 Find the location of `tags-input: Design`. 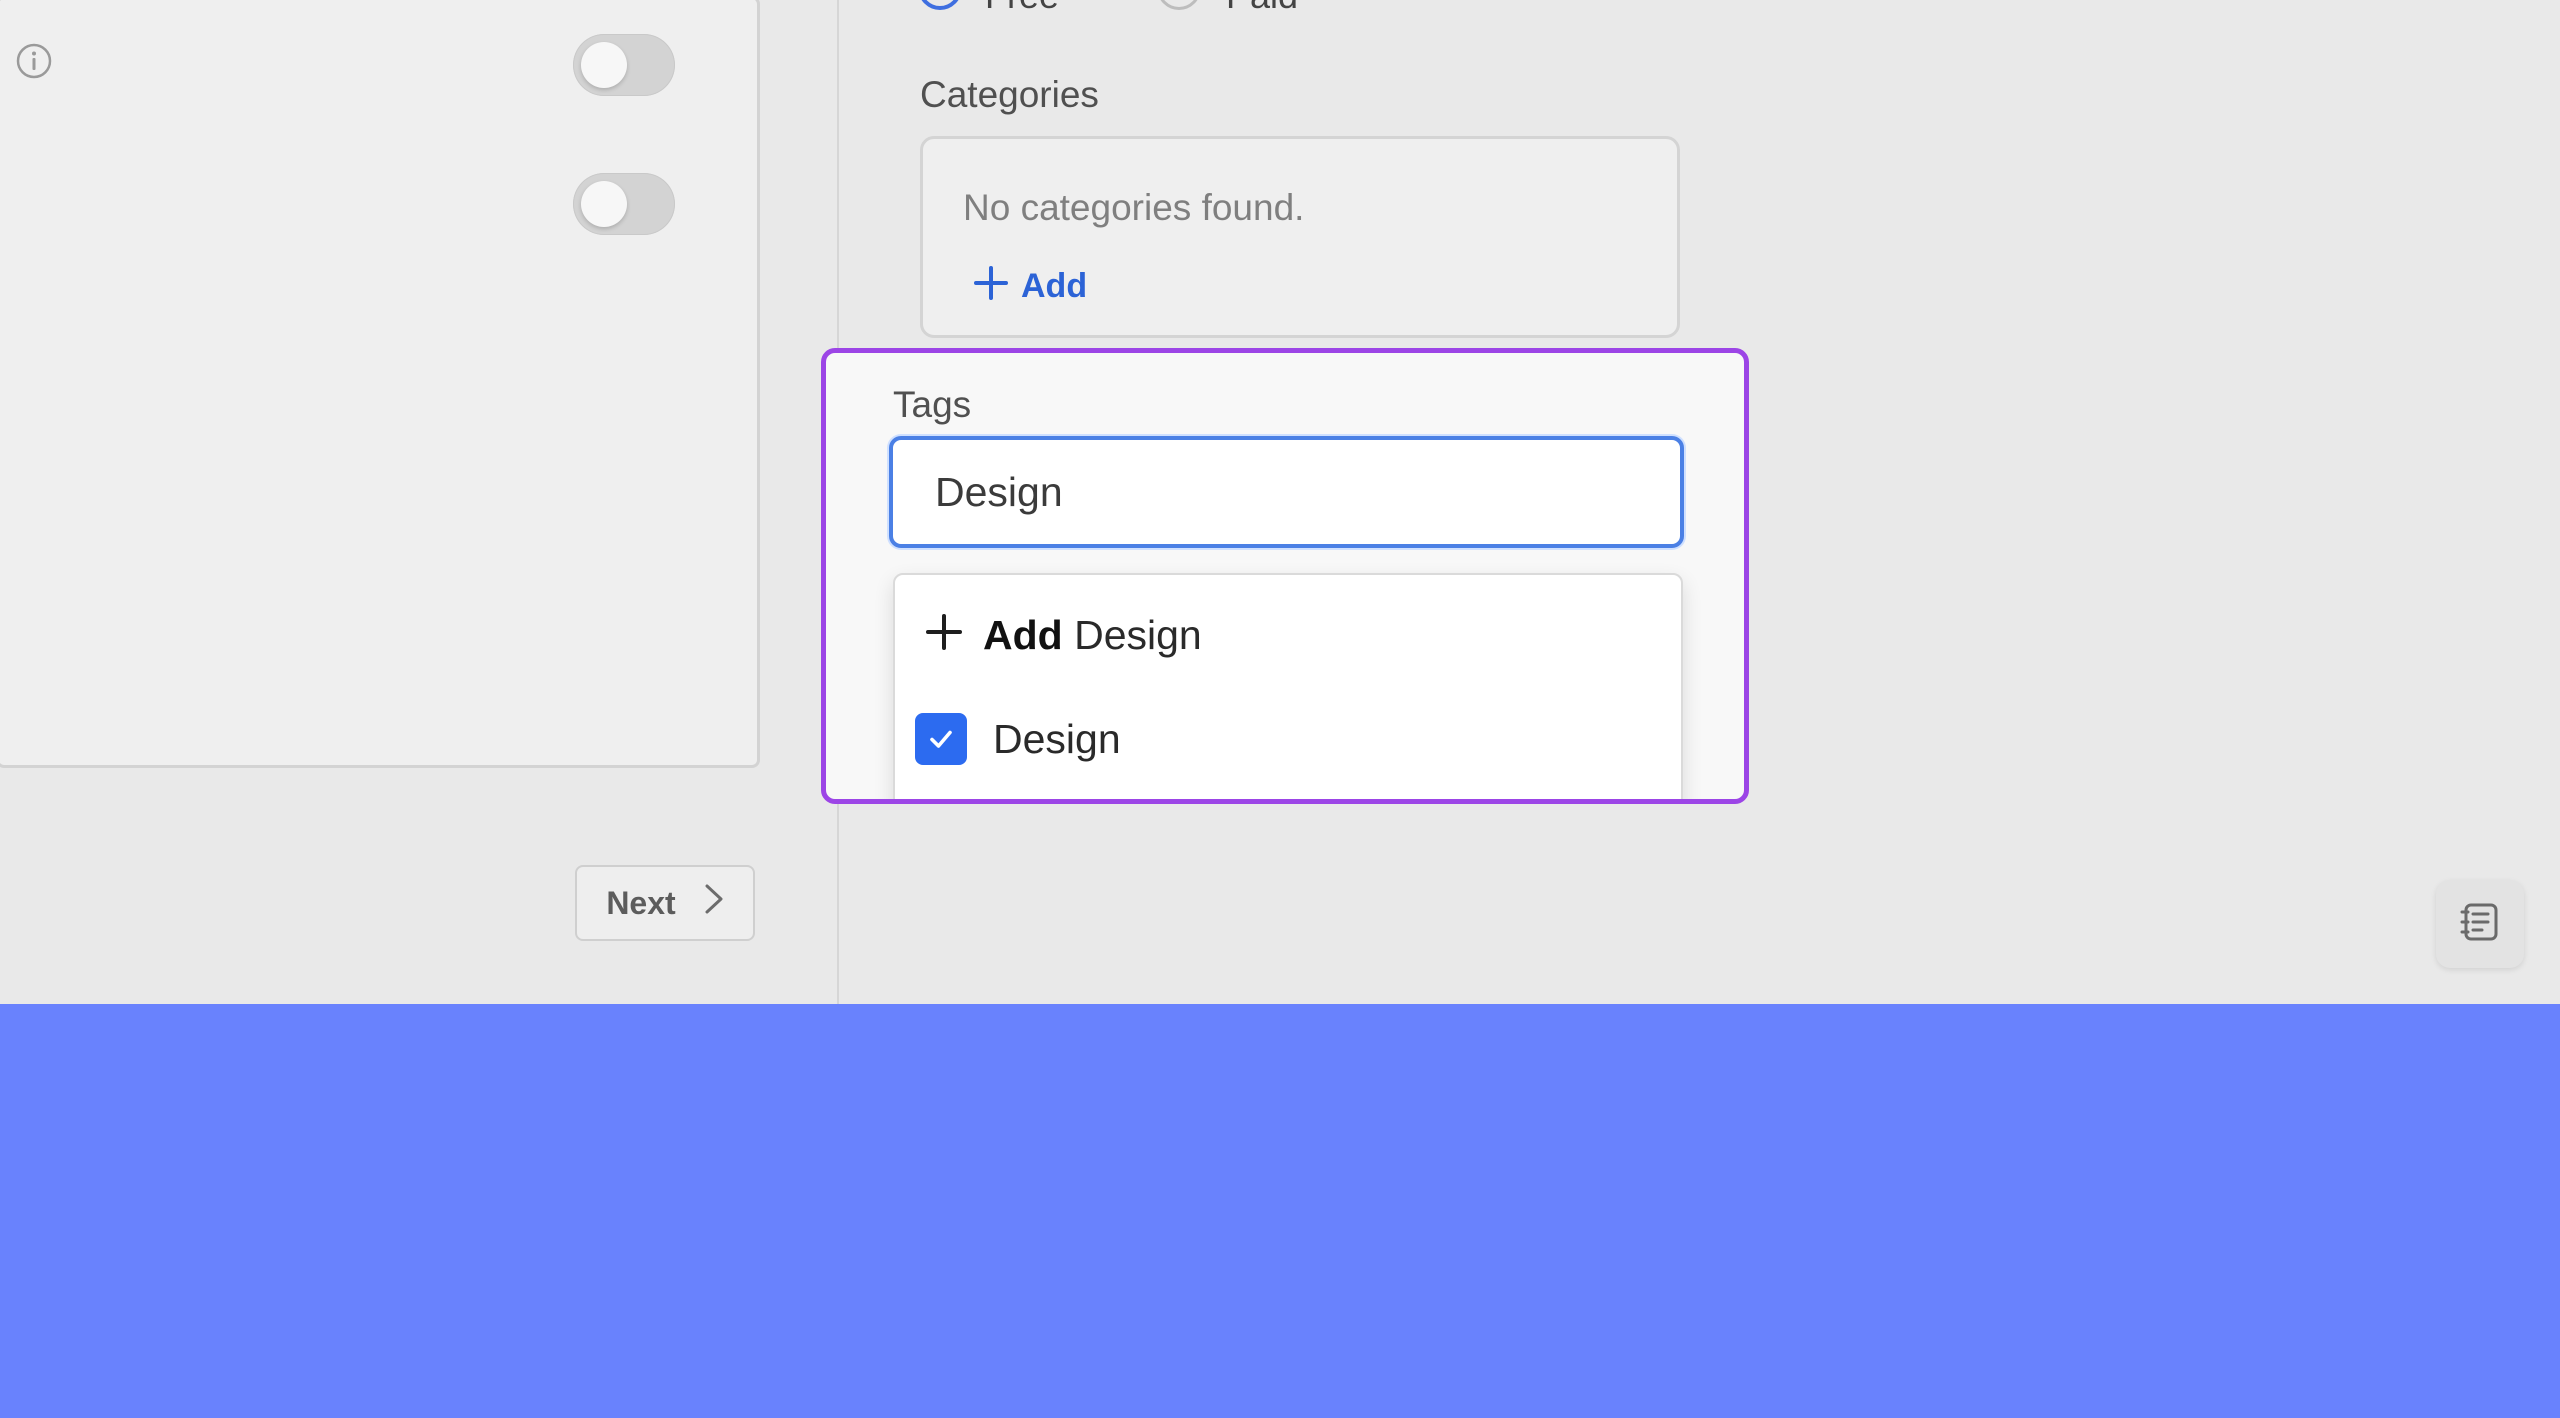

tags-input: Design is located at coordinates (1286, 492).